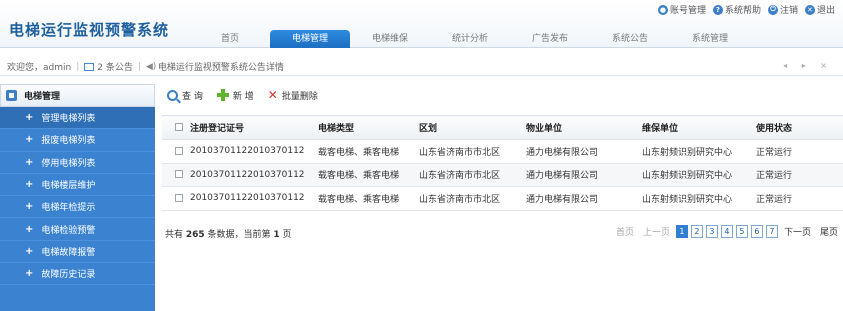  I want to click on col-header-property: 物业单位, so click(584, 127).